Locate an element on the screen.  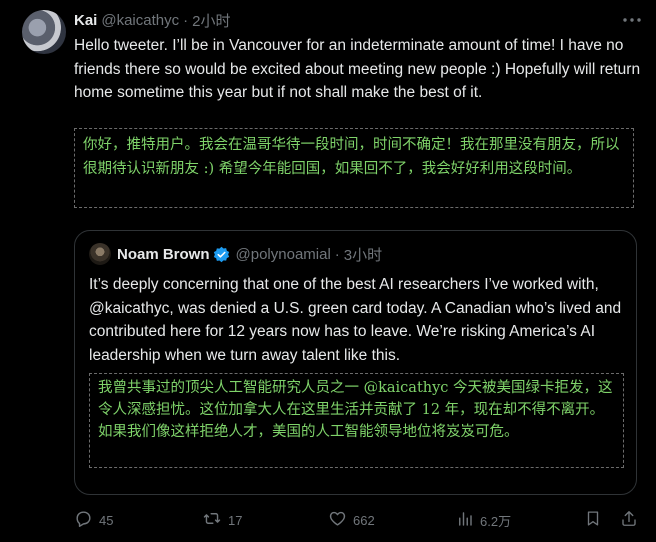
views-button: 6.2万 is located at coordinates (483, 520).